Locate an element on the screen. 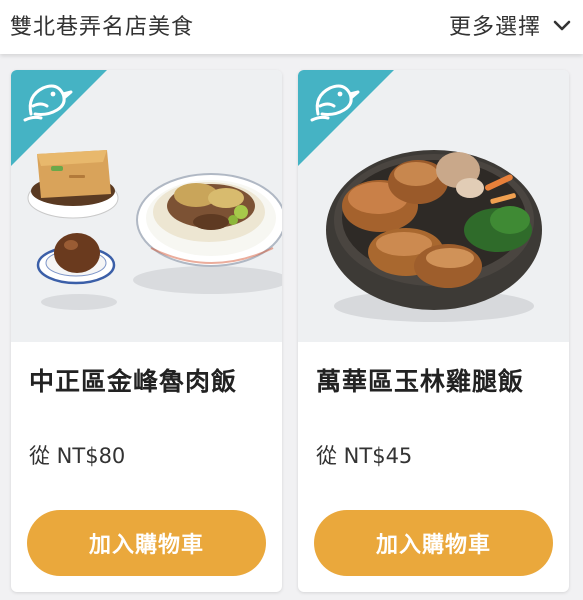 The image size is (583, 600). chevron-down-icon is located at coordinates (562, 26).